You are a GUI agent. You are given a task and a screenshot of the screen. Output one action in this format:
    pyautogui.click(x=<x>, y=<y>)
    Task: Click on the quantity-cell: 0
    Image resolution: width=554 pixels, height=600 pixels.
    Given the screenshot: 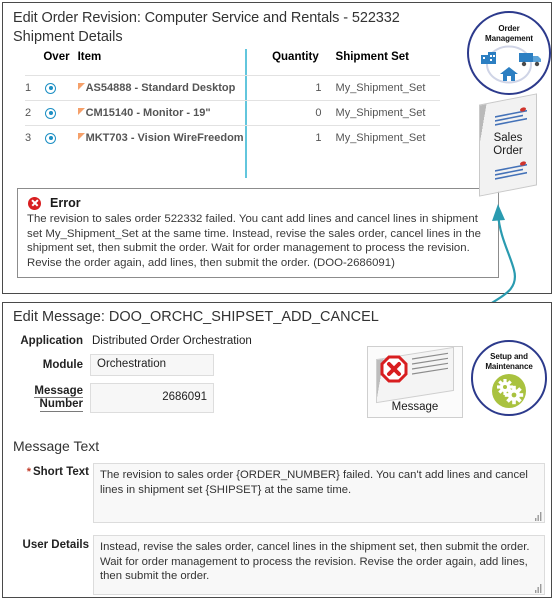 What is the action you would take?
    pyautogui.click(x=298, y=113)
    